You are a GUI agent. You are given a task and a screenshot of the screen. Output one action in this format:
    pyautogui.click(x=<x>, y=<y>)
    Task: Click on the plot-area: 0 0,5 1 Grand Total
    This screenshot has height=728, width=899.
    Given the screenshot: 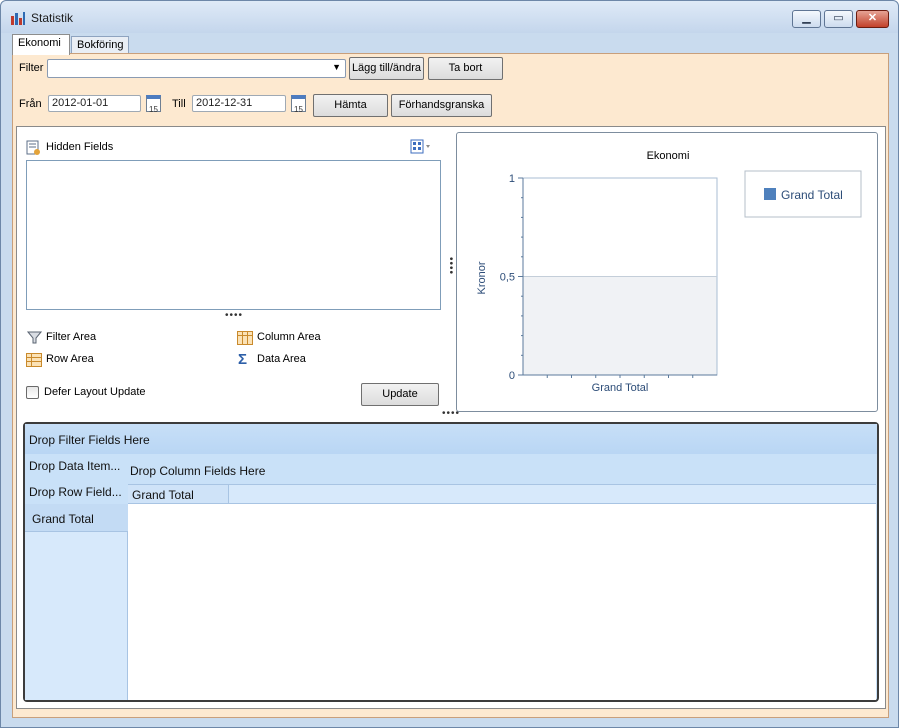 What is the action you would take?
    pyautogui.click(x=609, y=283)
    